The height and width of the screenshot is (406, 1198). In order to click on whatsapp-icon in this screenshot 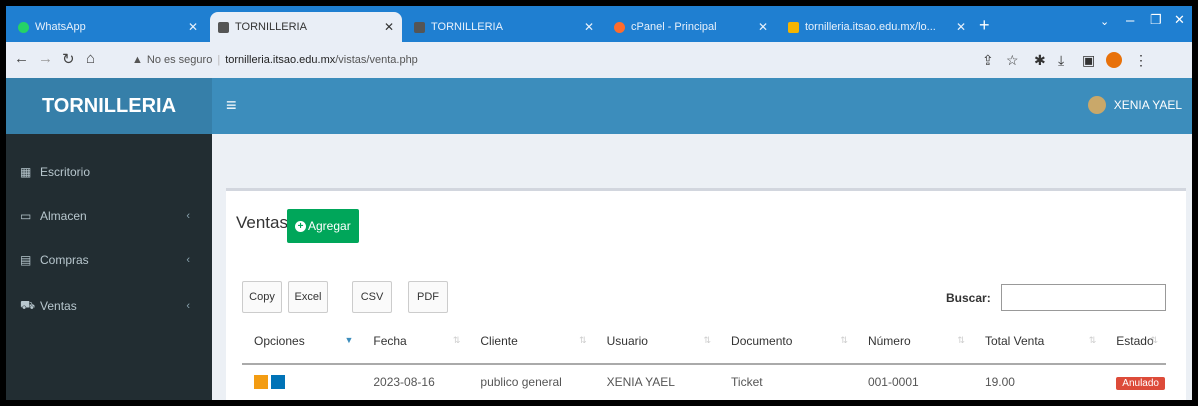, I will do `click(23, 27)`.